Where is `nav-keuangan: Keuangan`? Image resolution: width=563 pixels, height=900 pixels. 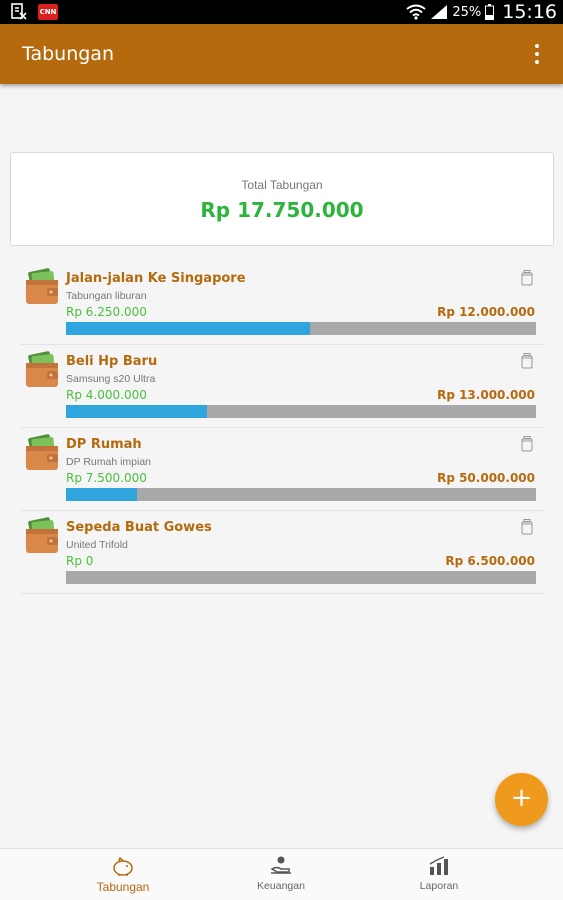
nav-keuangan: Keuangan is located at coordinates (281, 874).